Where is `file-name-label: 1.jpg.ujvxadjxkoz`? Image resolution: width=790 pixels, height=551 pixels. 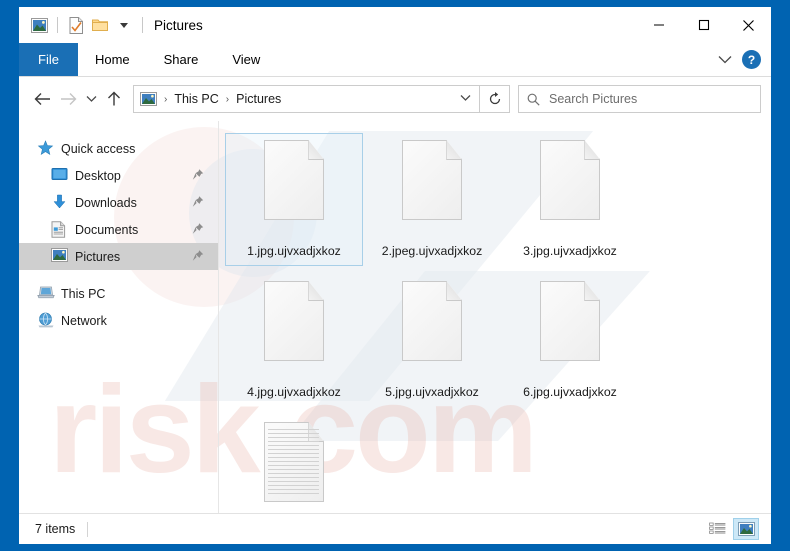 file-name-label: 1.jpg.ujvxadjxkoz is located at coordinates (294, 251).